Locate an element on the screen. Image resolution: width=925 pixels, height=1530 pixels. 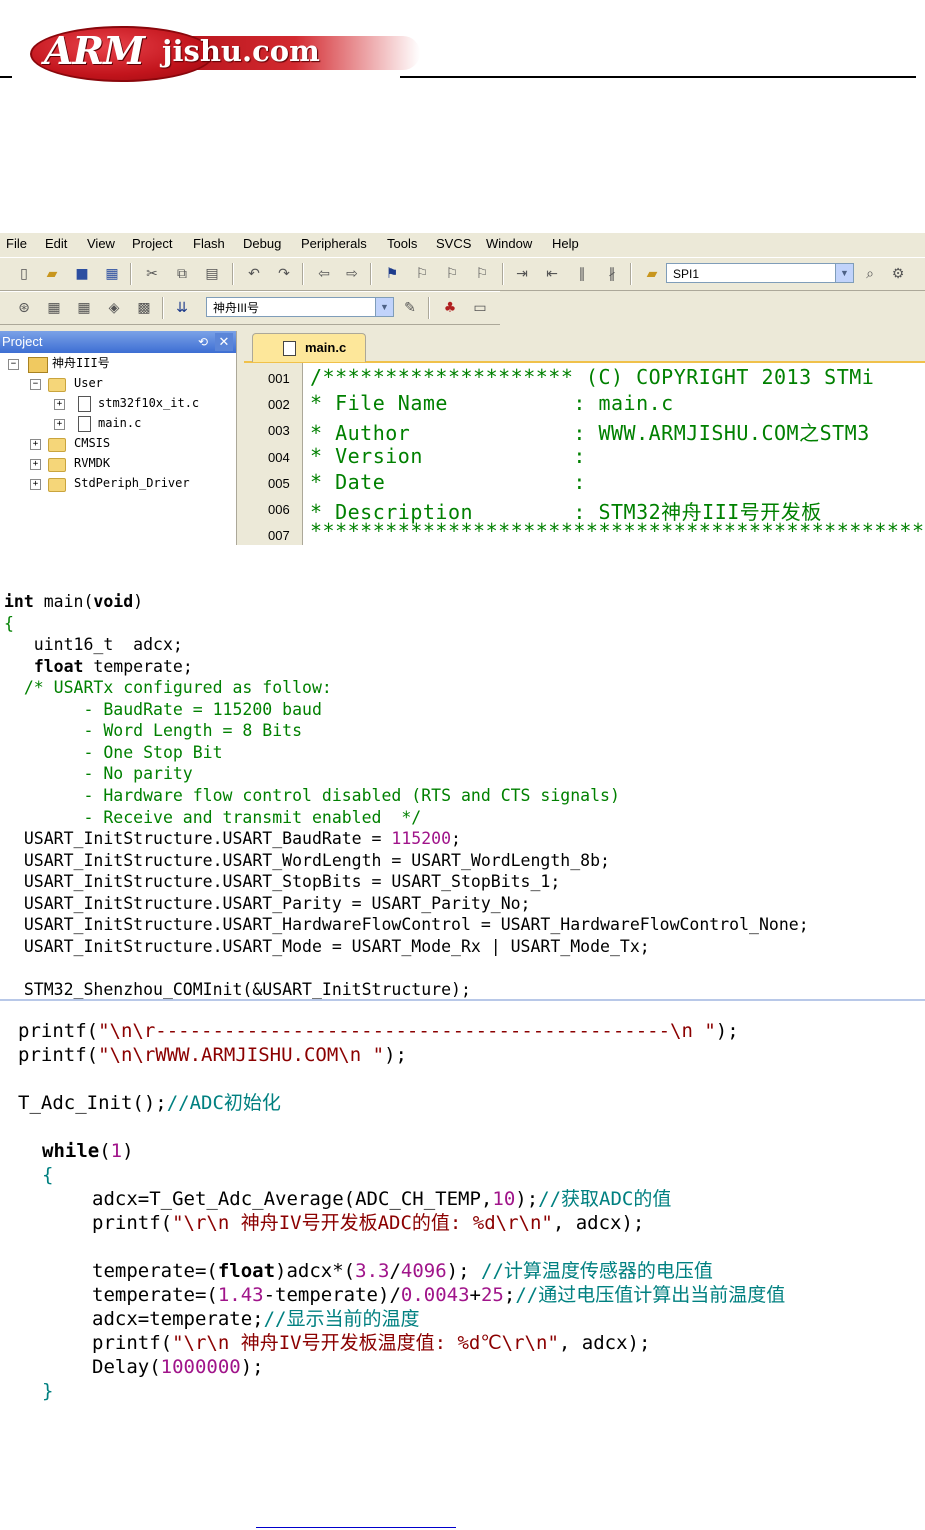
uncomment-icon: ∦ is located at coordinates (612, 274).